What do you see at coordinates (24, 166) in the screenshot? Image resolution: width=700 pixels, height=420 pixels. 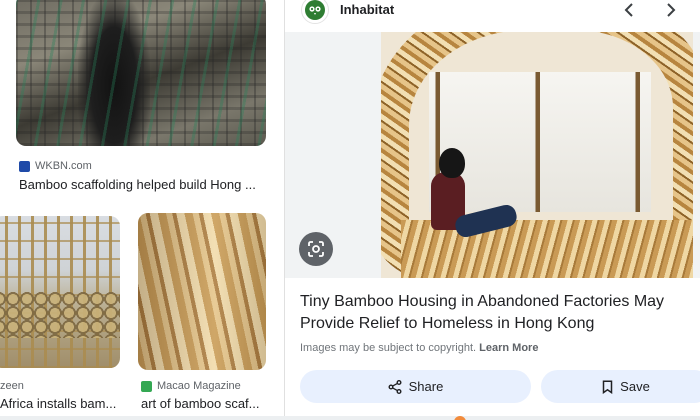 I see `wkbn-favicon-icon` at bounding box center [24, 166].